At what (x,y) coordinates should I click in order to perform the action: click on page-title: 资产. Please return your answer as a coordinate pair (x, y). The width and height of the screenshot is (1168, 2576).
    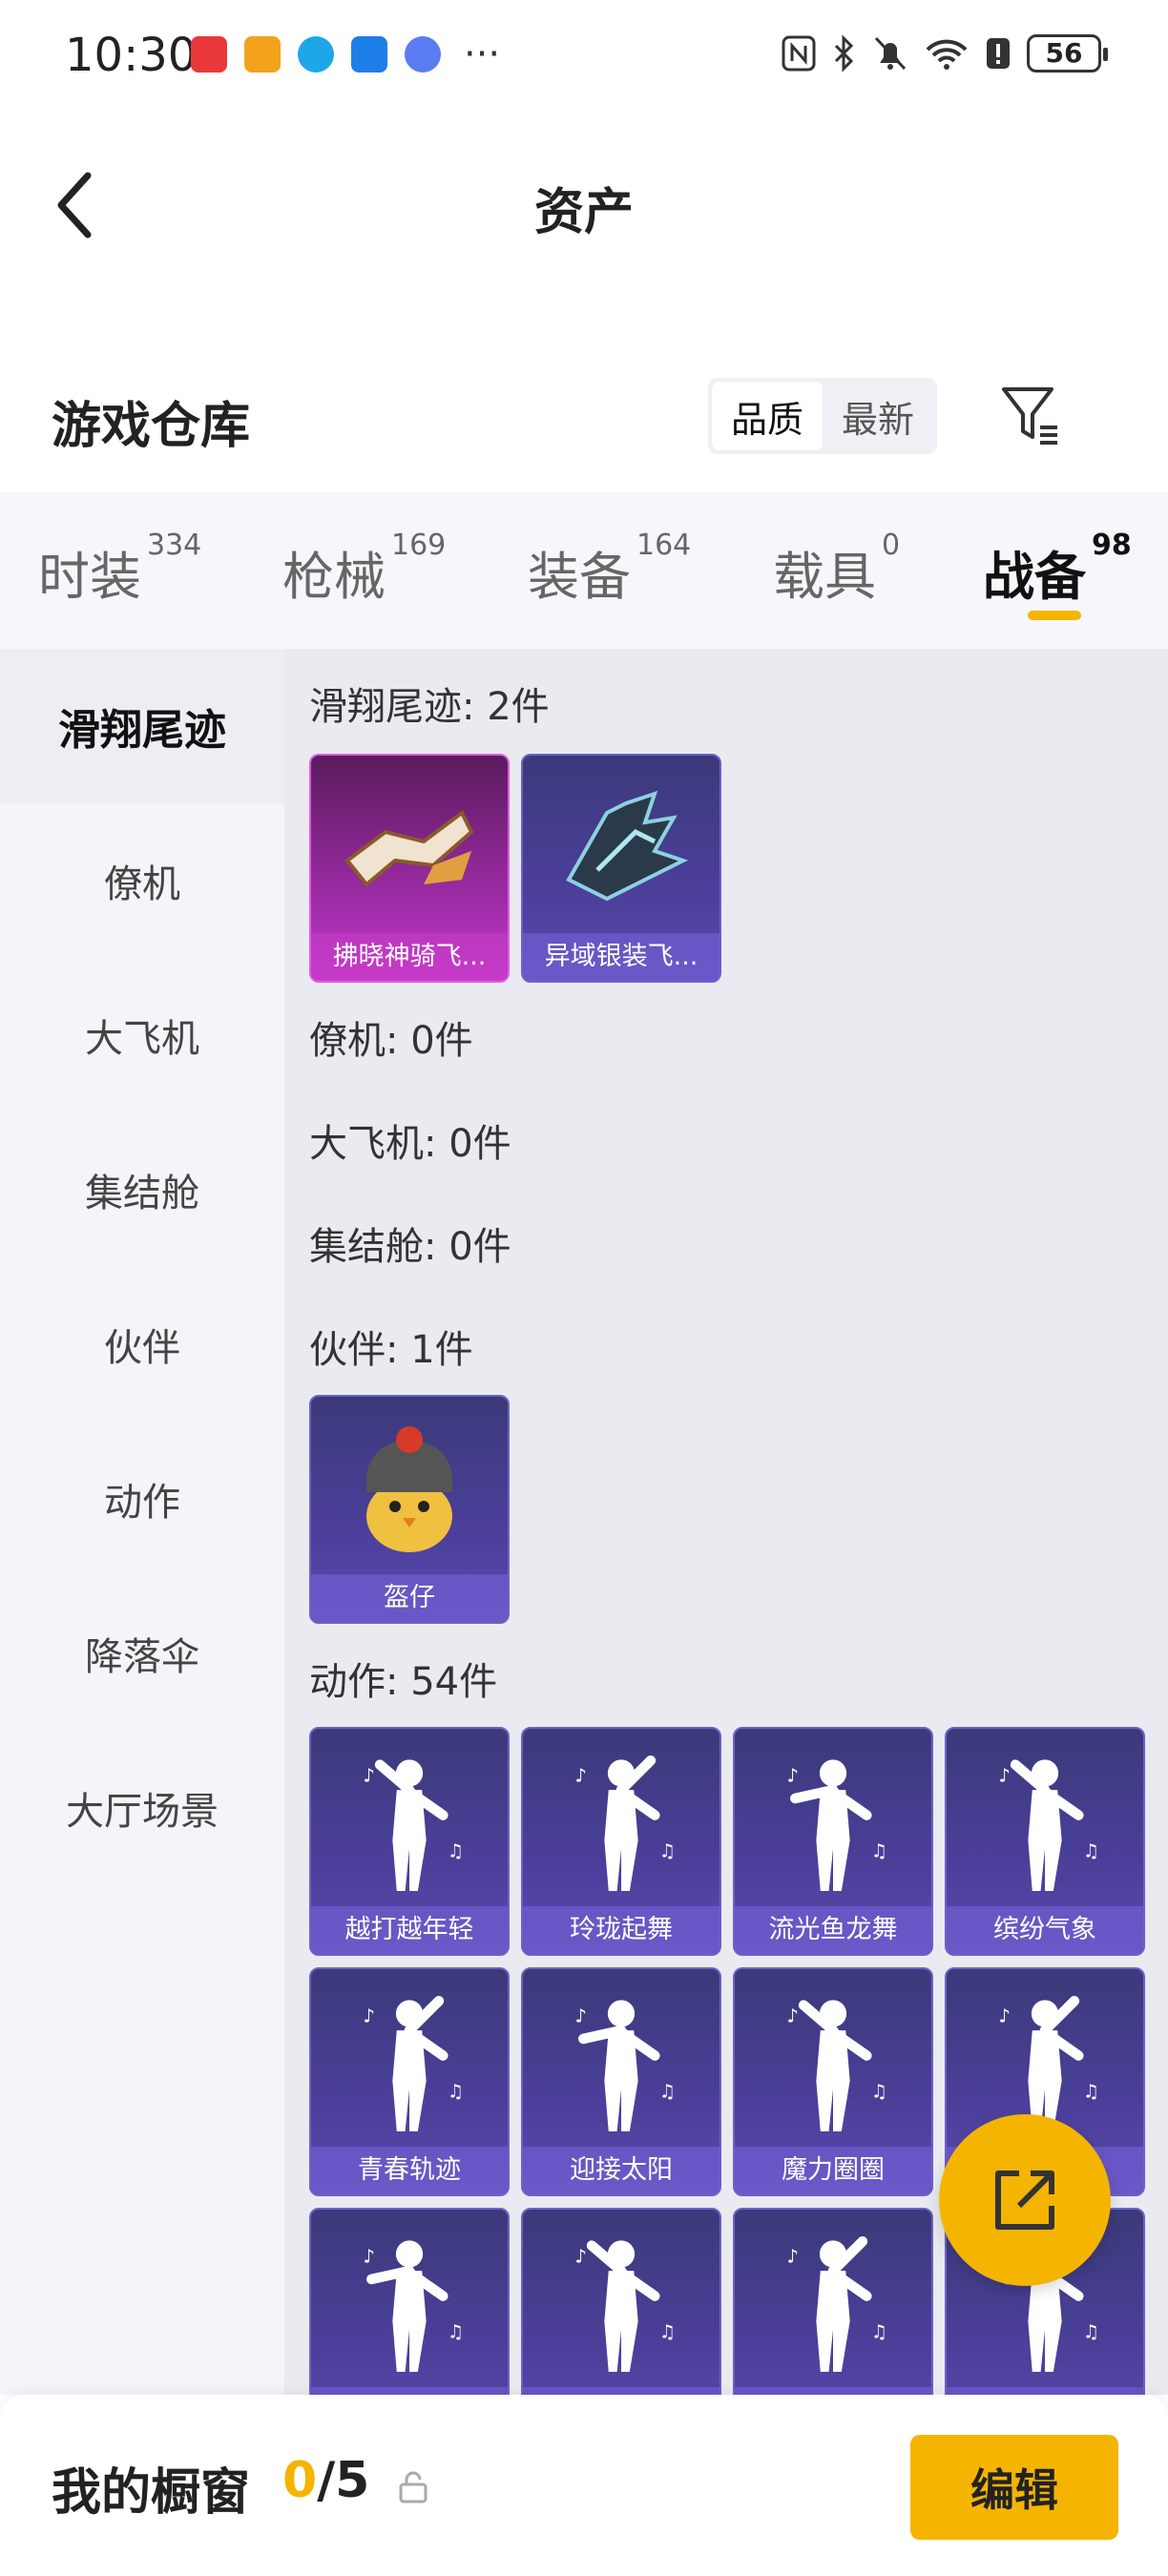
    Looking at the image, I should click on (583, 212).